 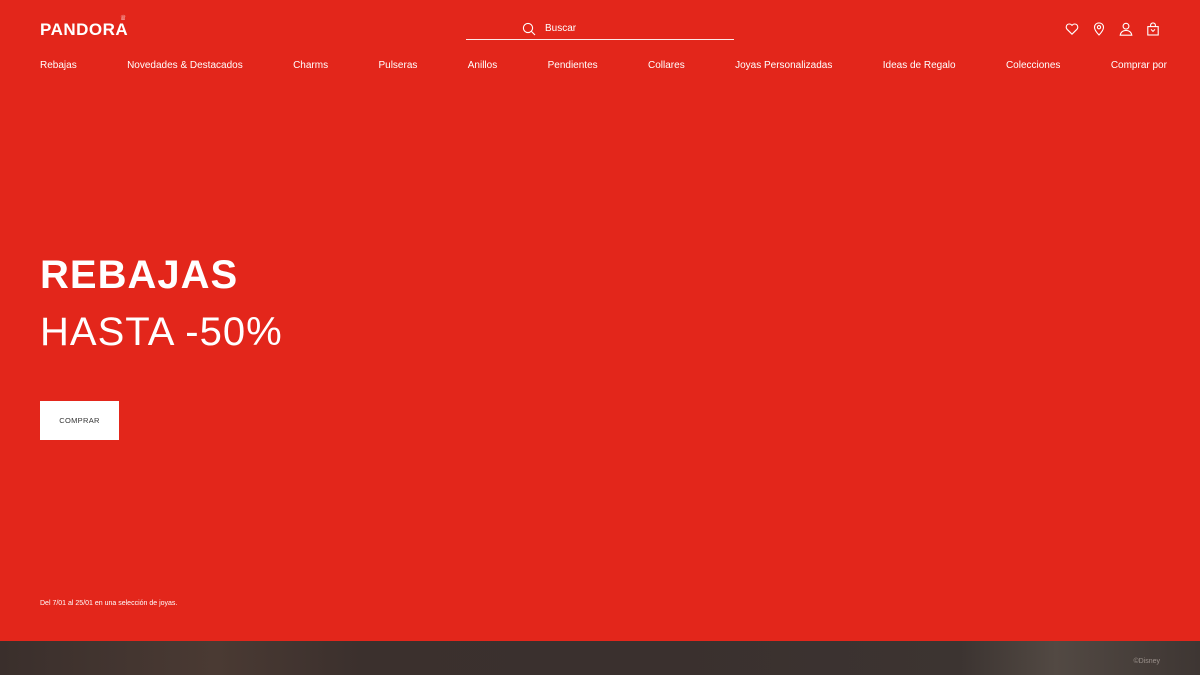 I want to click on nav-item-comprar-por: Comprar por, so click(x=1139, y=65).